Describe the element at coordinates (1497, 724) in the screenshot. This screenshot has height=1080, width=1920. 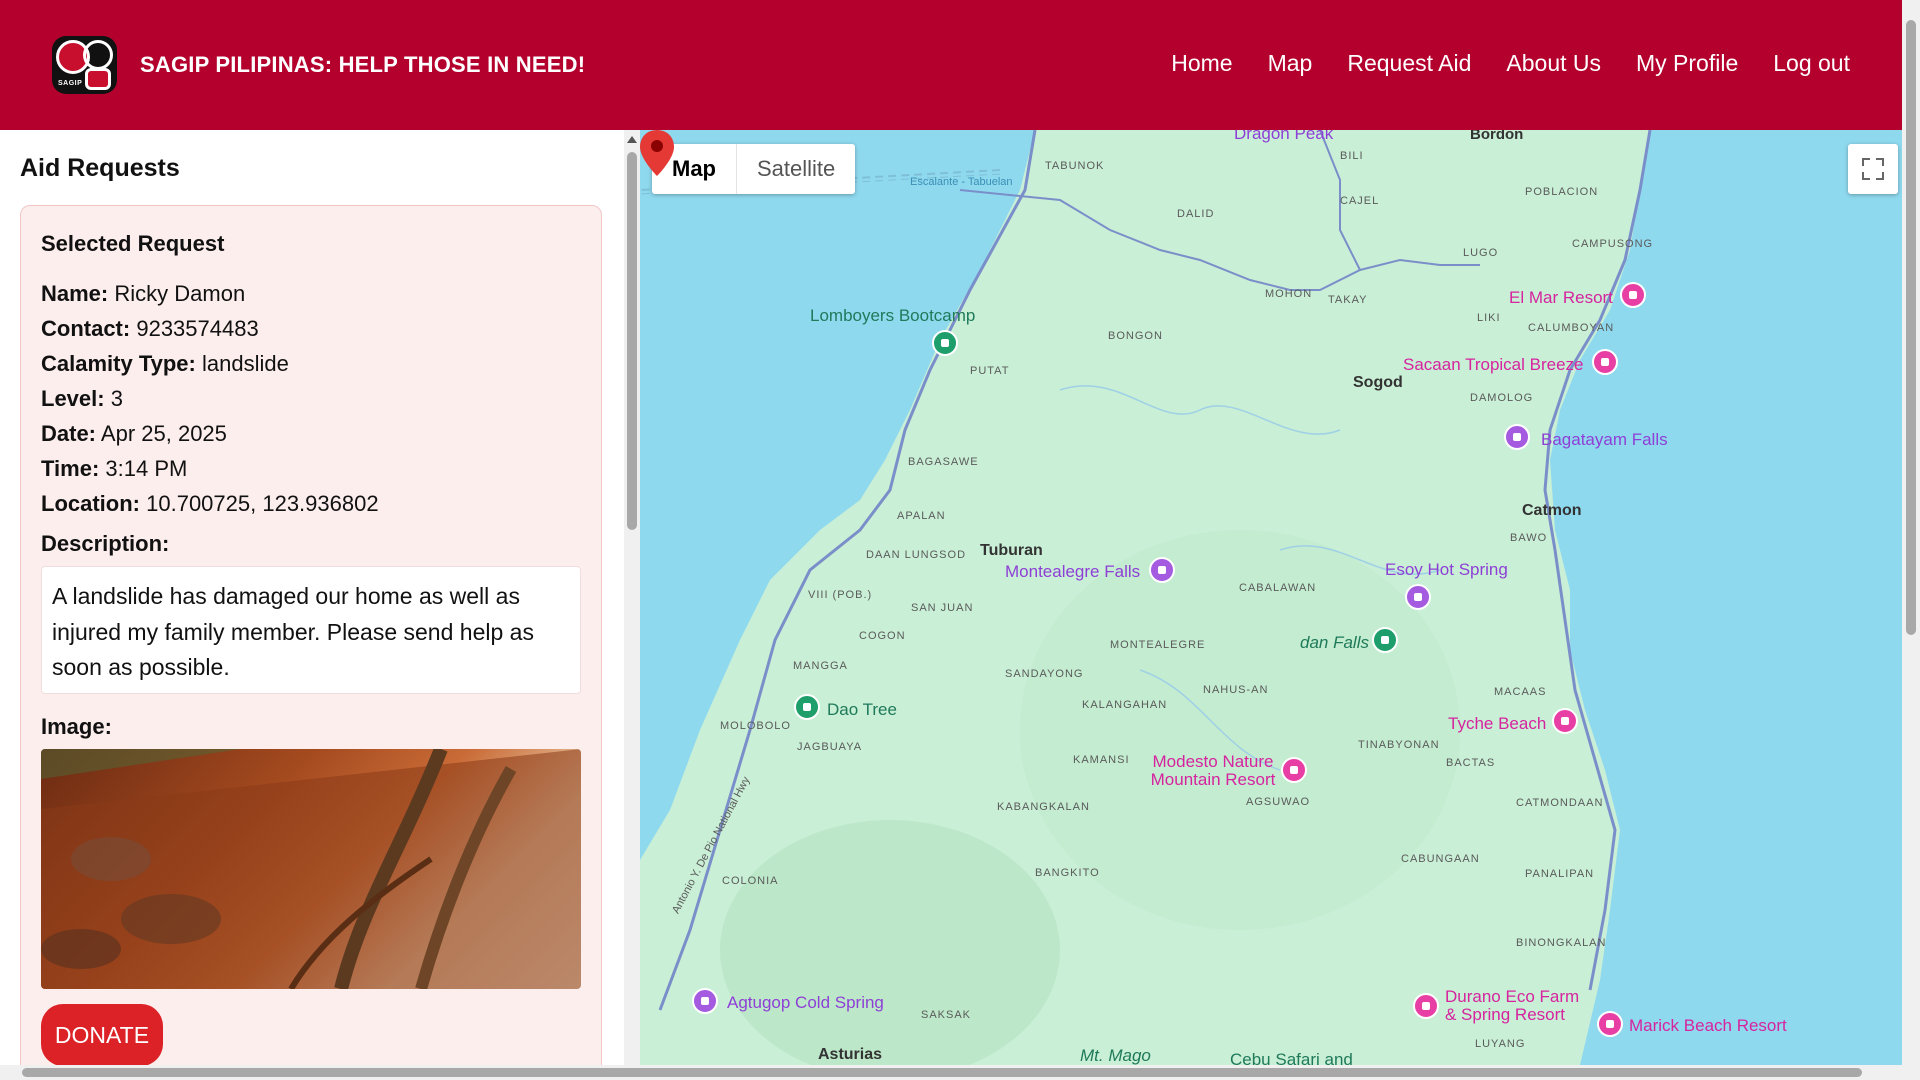
I see `poi-label: Tyche Beach` at that location.